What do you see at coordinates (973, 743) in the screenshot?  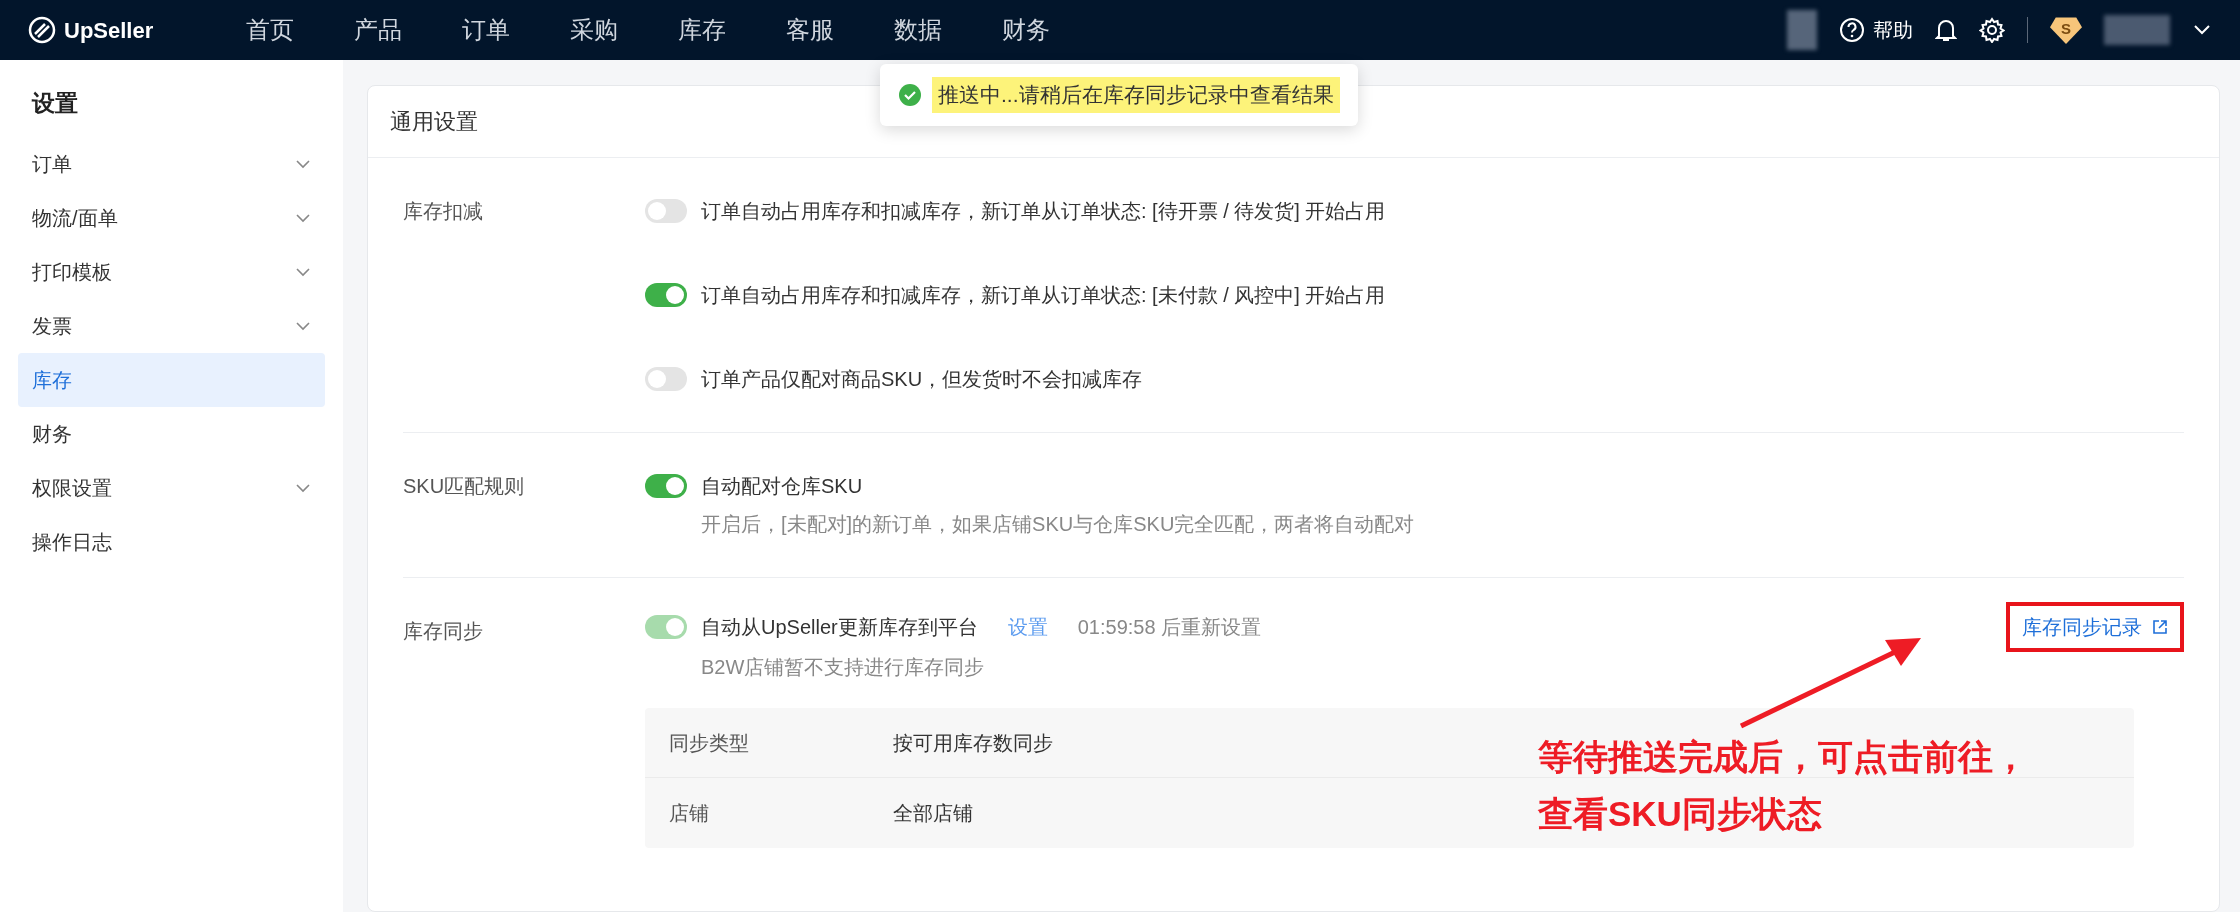 I see `detail-value: 按可用库存数同步` at bounding box center [973, 743].